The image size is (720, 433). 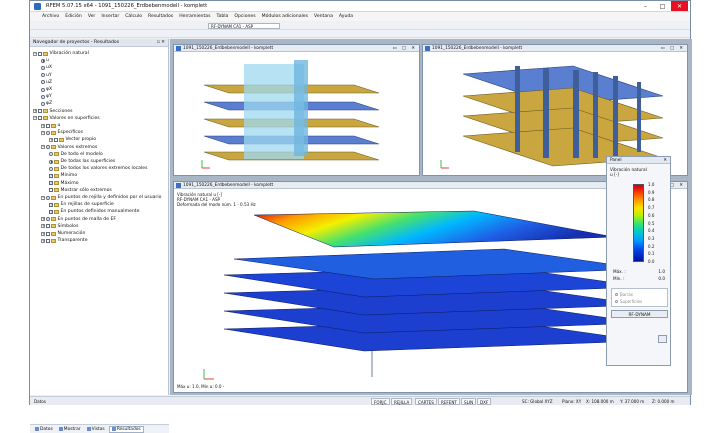 What do you see at coordinates (469, 401) in the screenshot?
I see `status-slin: SLIN` at bounding box center [469, 401].